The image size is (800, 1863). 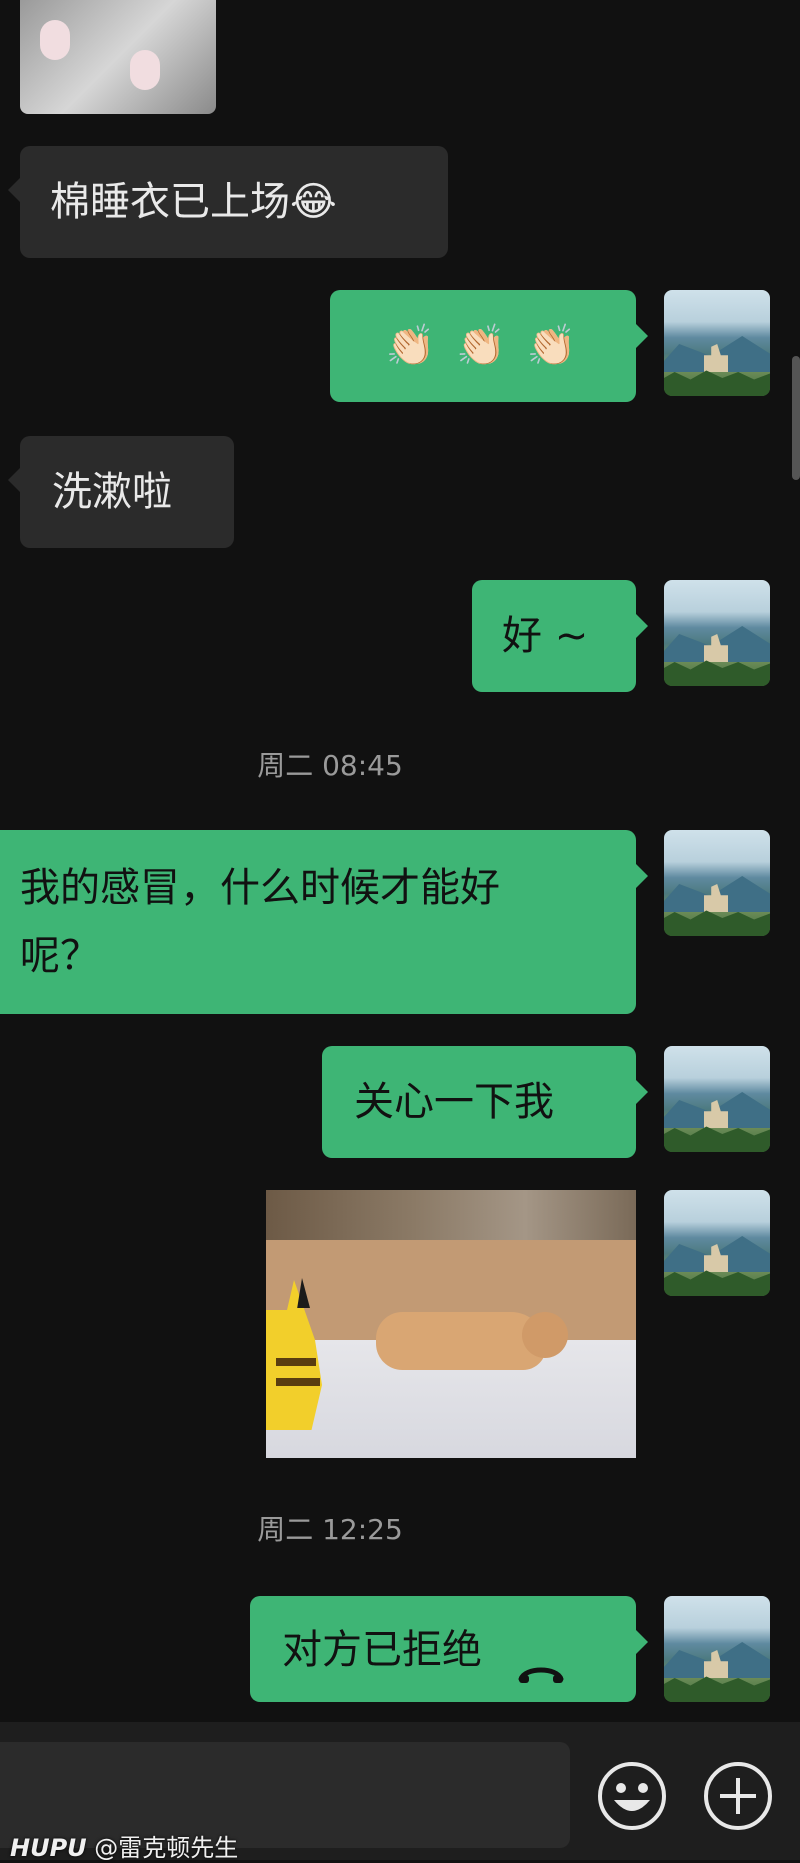 I want to click on outgoing-call-bubble: 对方已拒绝, so click(x=449, y=1649).